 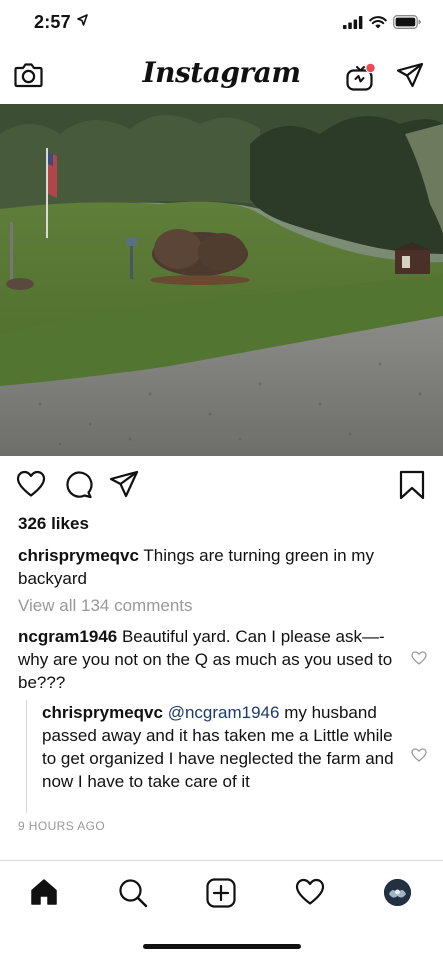 I want to click on post-action-bar, so click(x=221, y=486).